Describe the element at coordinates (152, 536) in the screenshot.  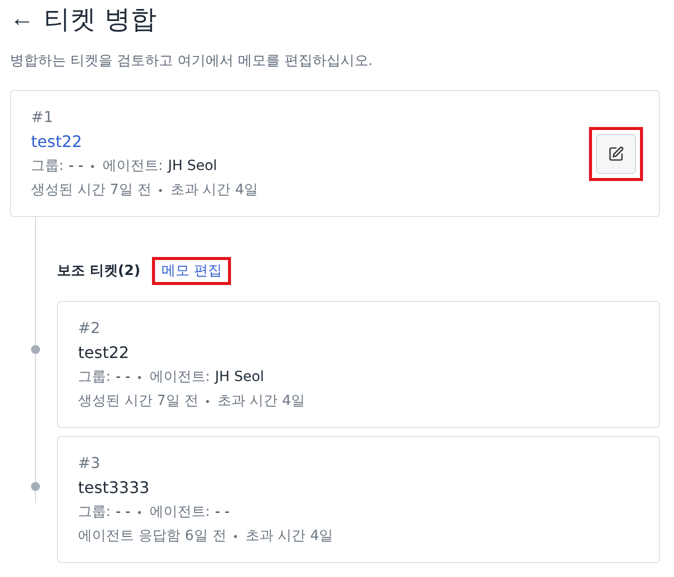
I see `time-text: 에이전트 응답함 6일 전` at that location.